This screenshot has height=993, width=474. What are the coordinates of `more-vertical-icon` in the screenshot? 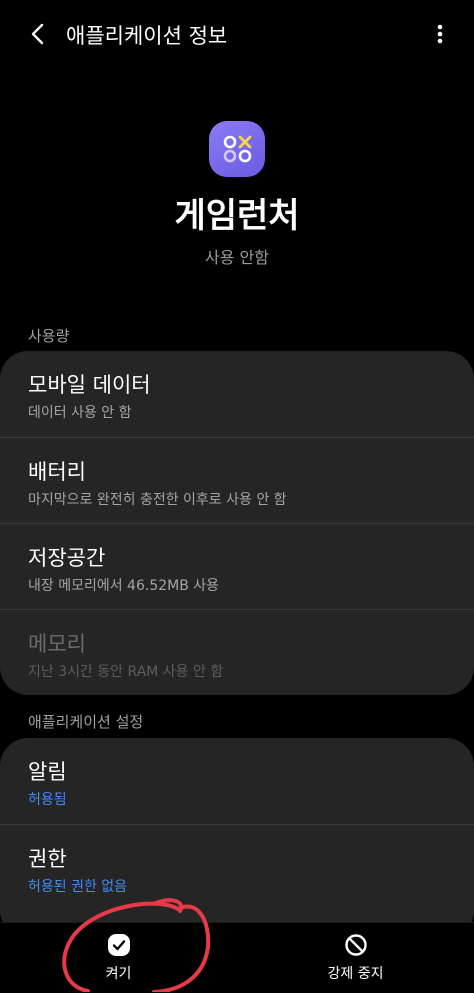 It's located at (440, 34).